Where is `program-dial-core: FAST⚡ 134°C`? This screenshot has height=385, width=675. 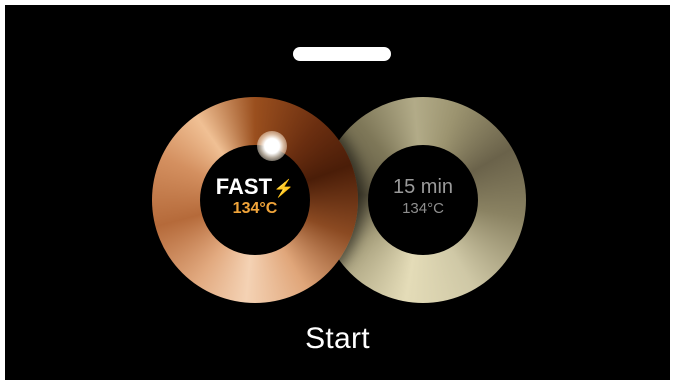 program-dial-core: FAST⚡ 134°C is located at coordinates (255, 200).